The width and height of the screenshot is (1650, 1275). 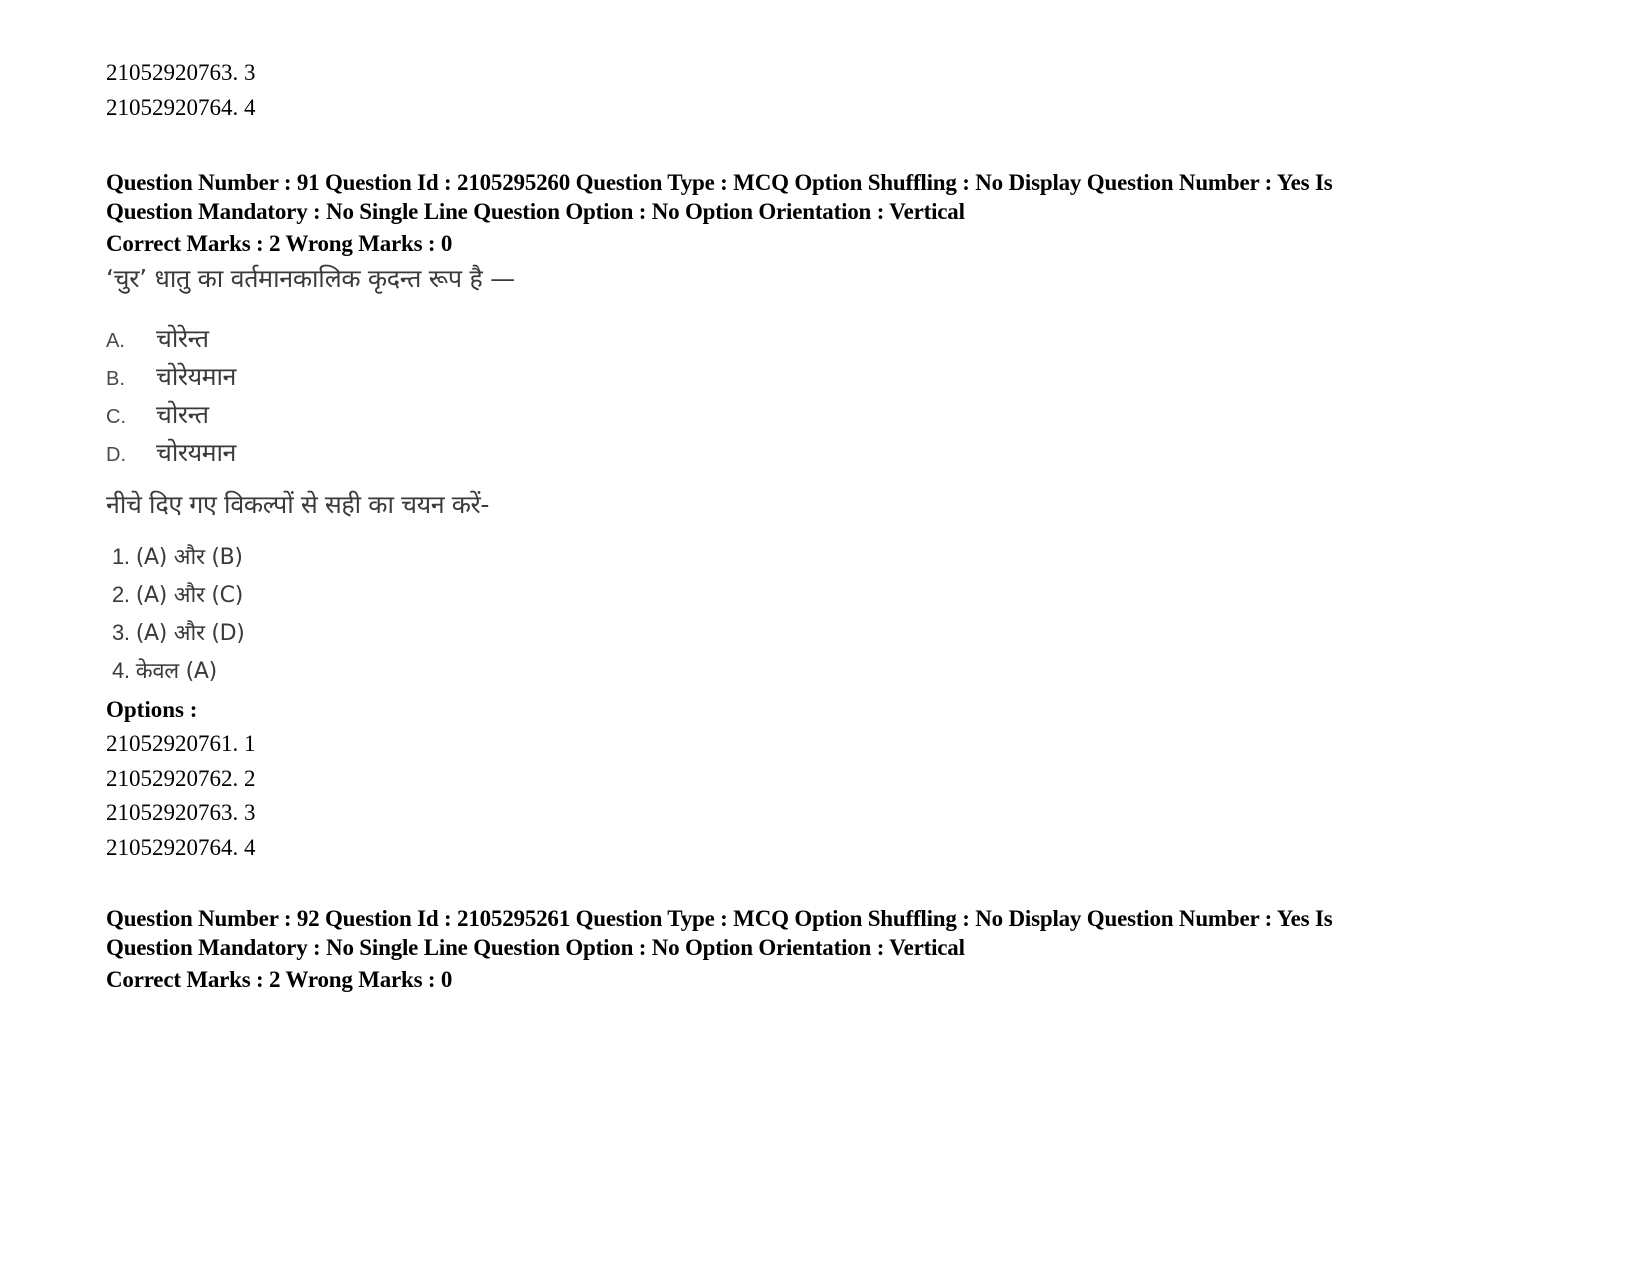 I want to click on option-value: 1, so click(x=250, y=743).